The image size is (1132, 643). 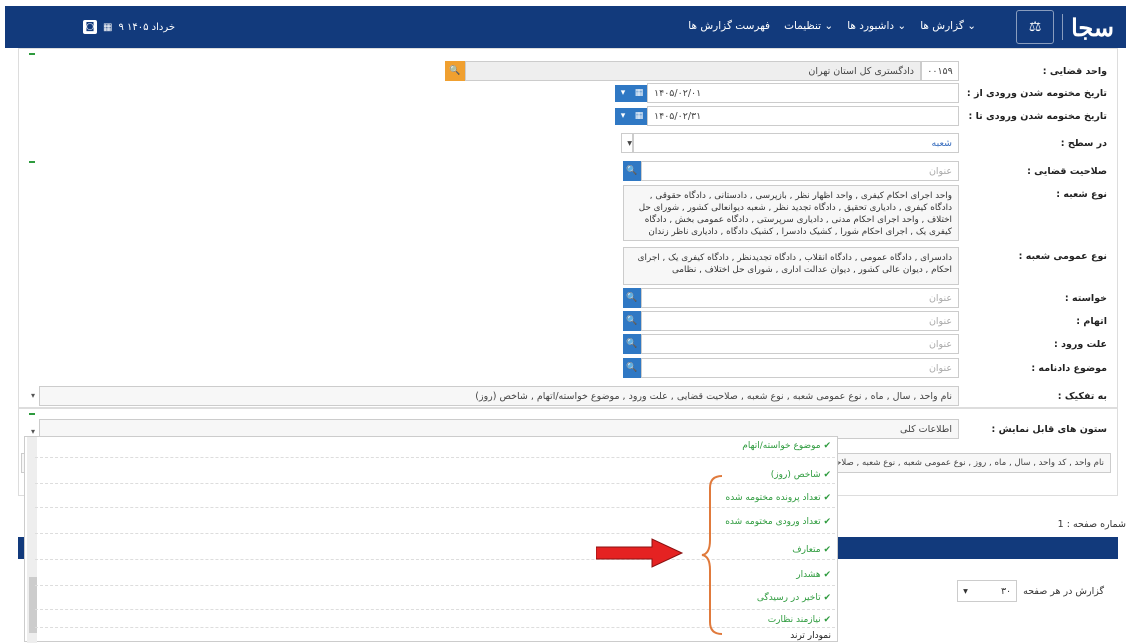 I want to click on column-option-label: نمودار ترند, so click(x=810, y=636).